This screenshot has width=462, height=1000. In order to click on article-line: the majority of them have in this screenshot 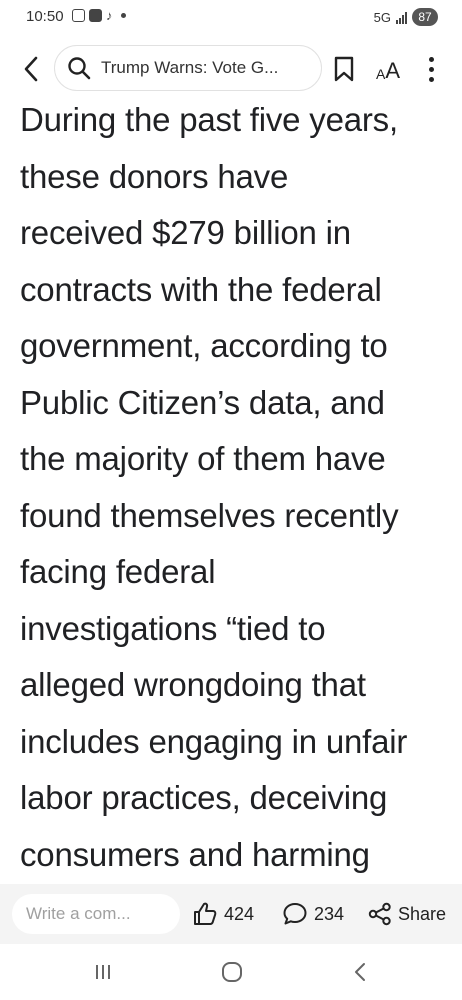, I will do `click(203, 458)`.